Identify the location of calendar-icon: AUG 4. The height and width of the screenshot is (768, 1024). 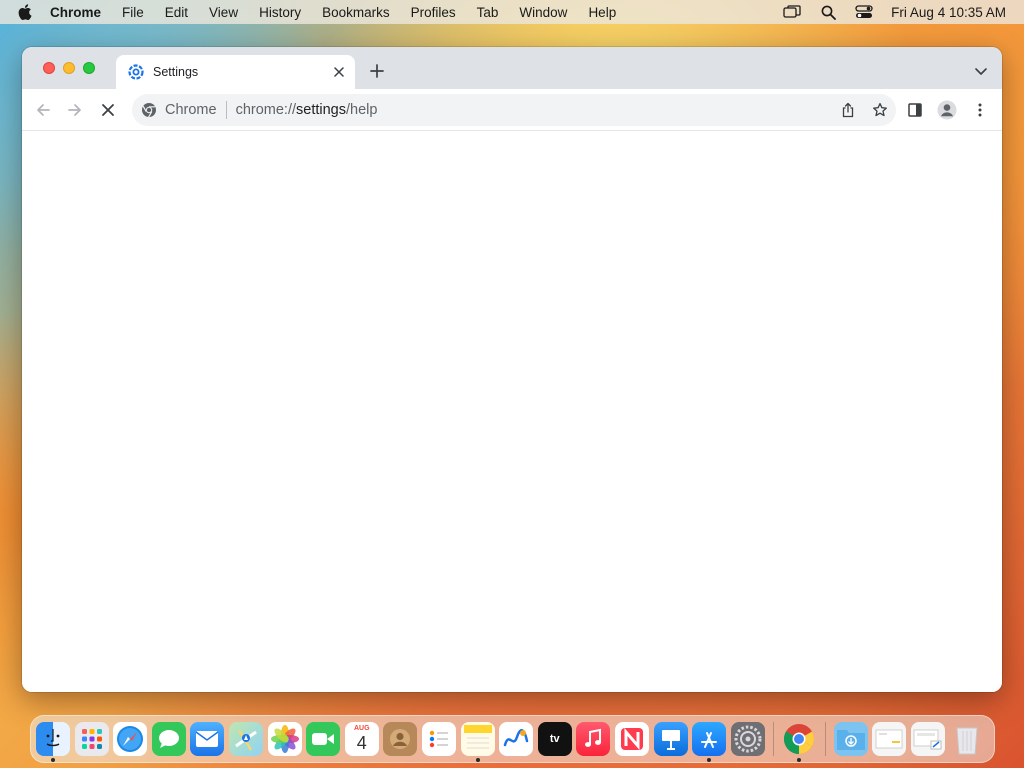
(361, 739).